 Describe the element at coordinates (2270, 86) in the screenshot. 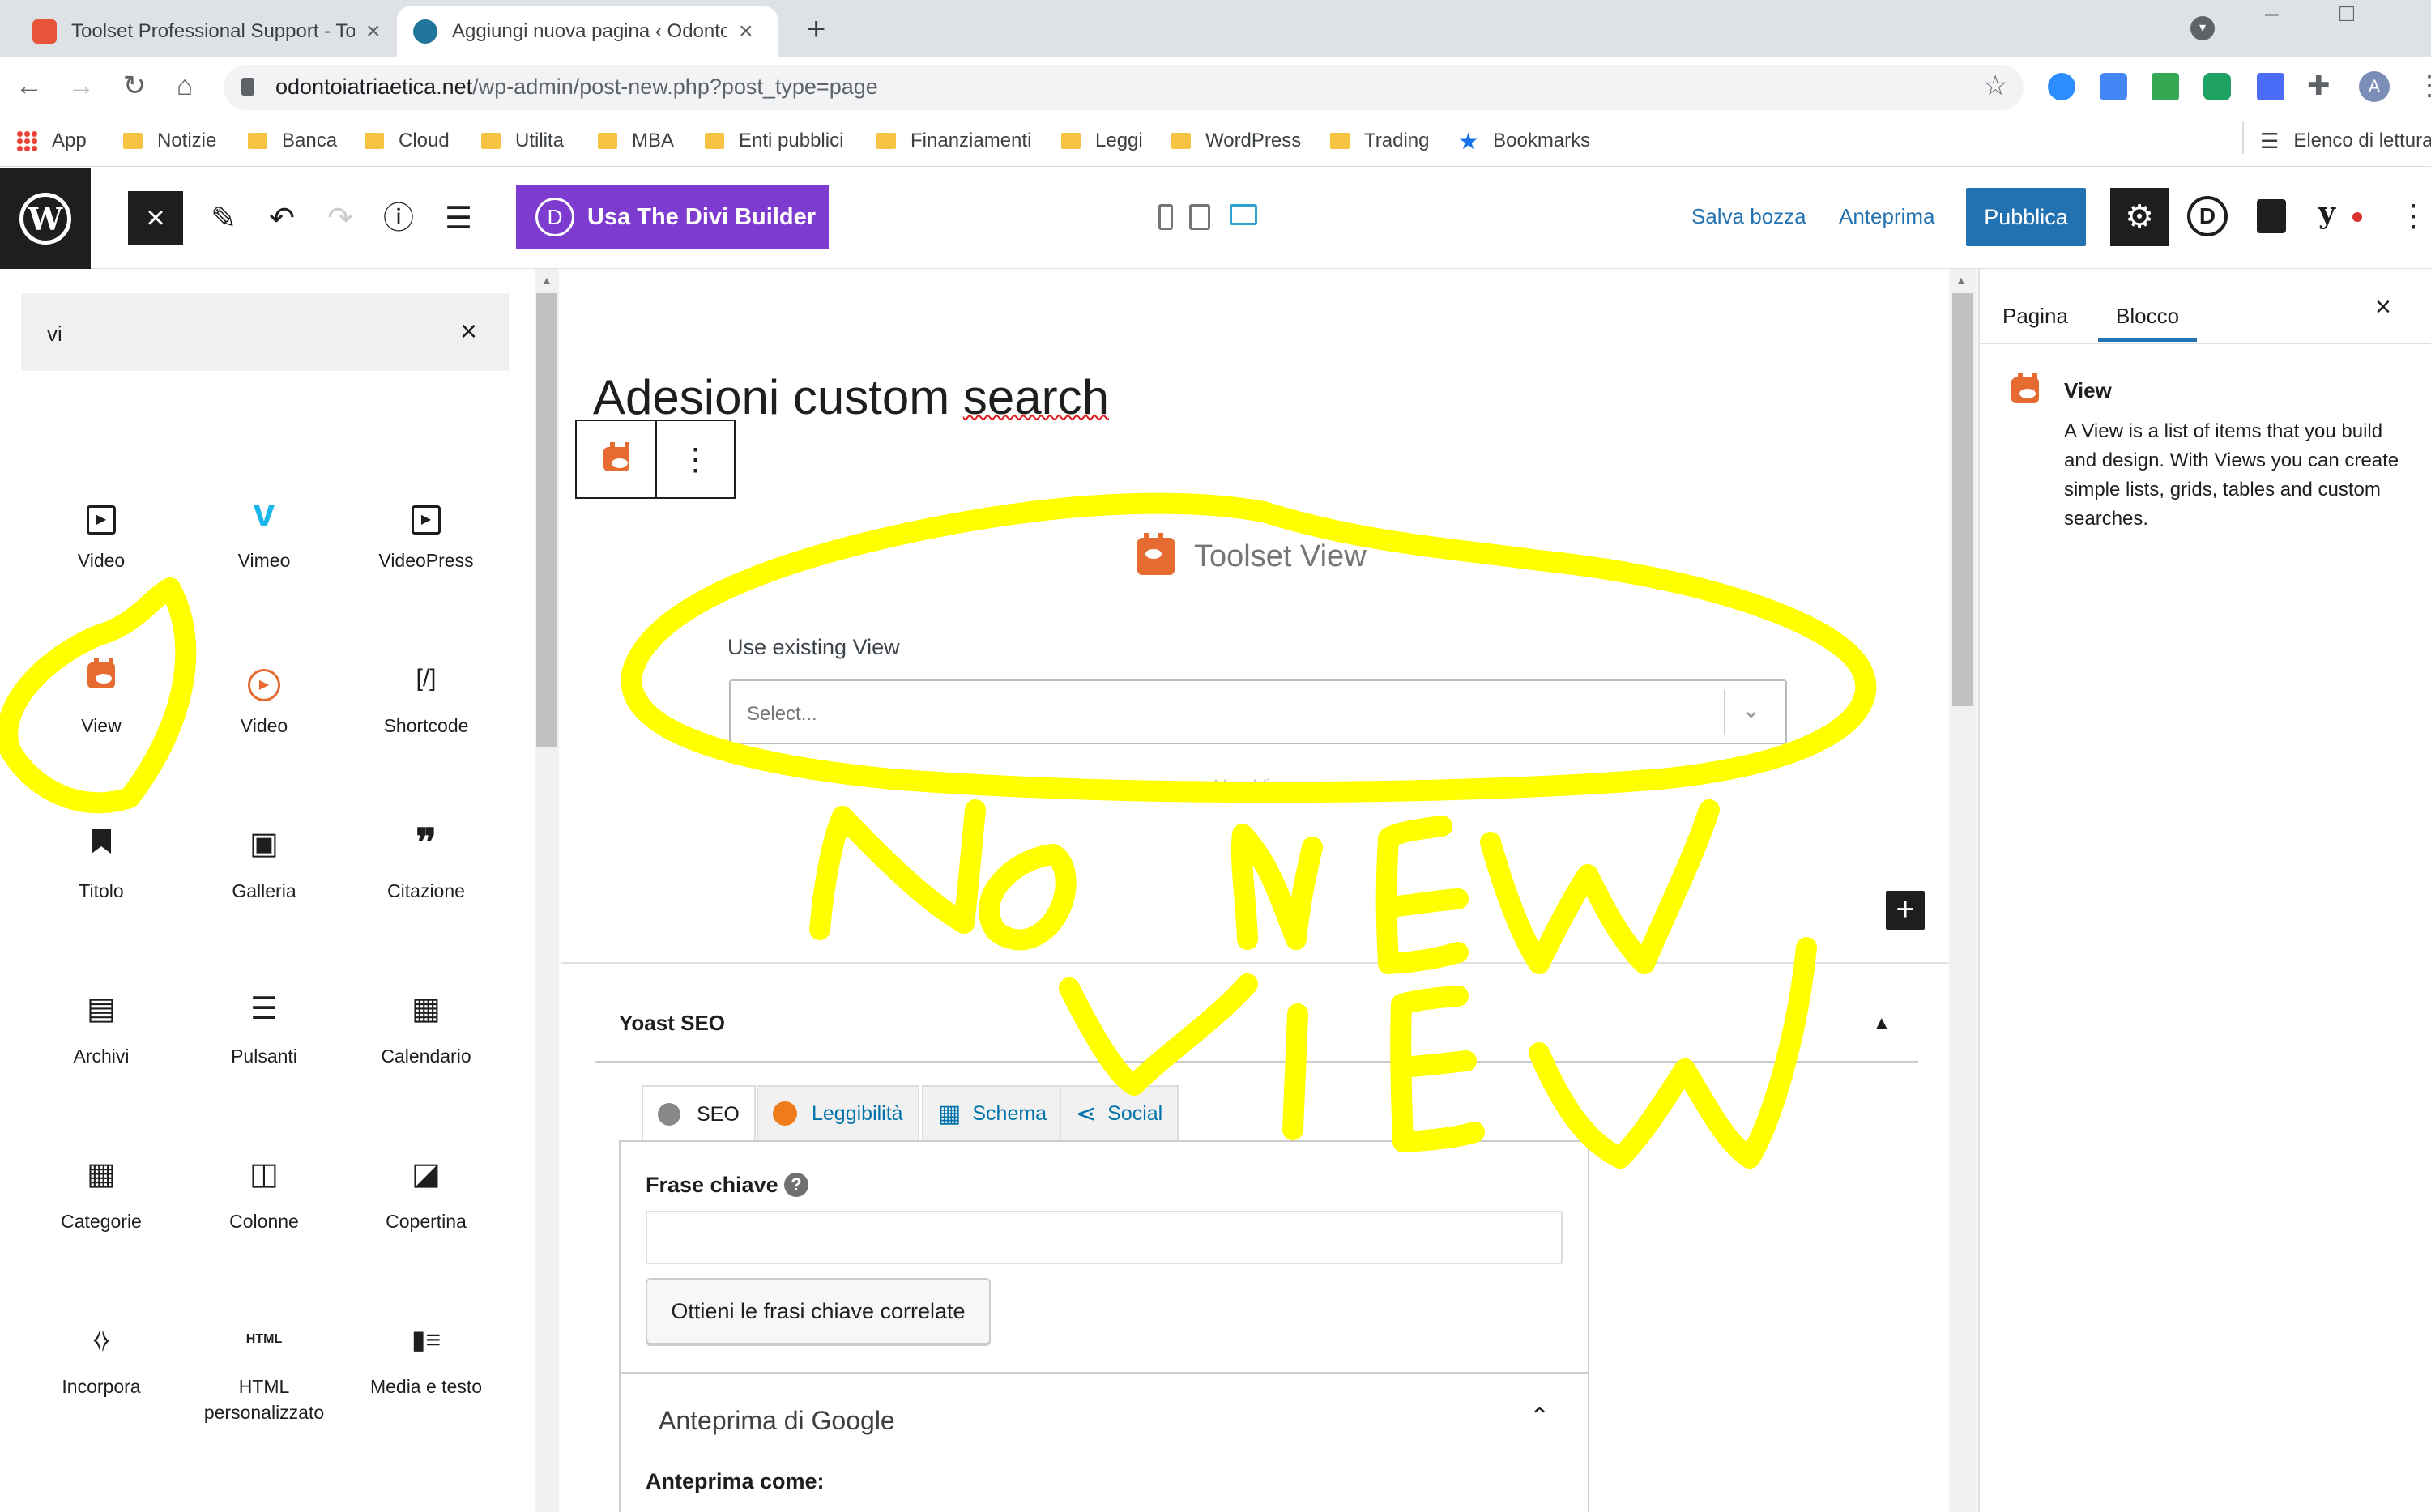

I see `layers-extension-icon` at that location.